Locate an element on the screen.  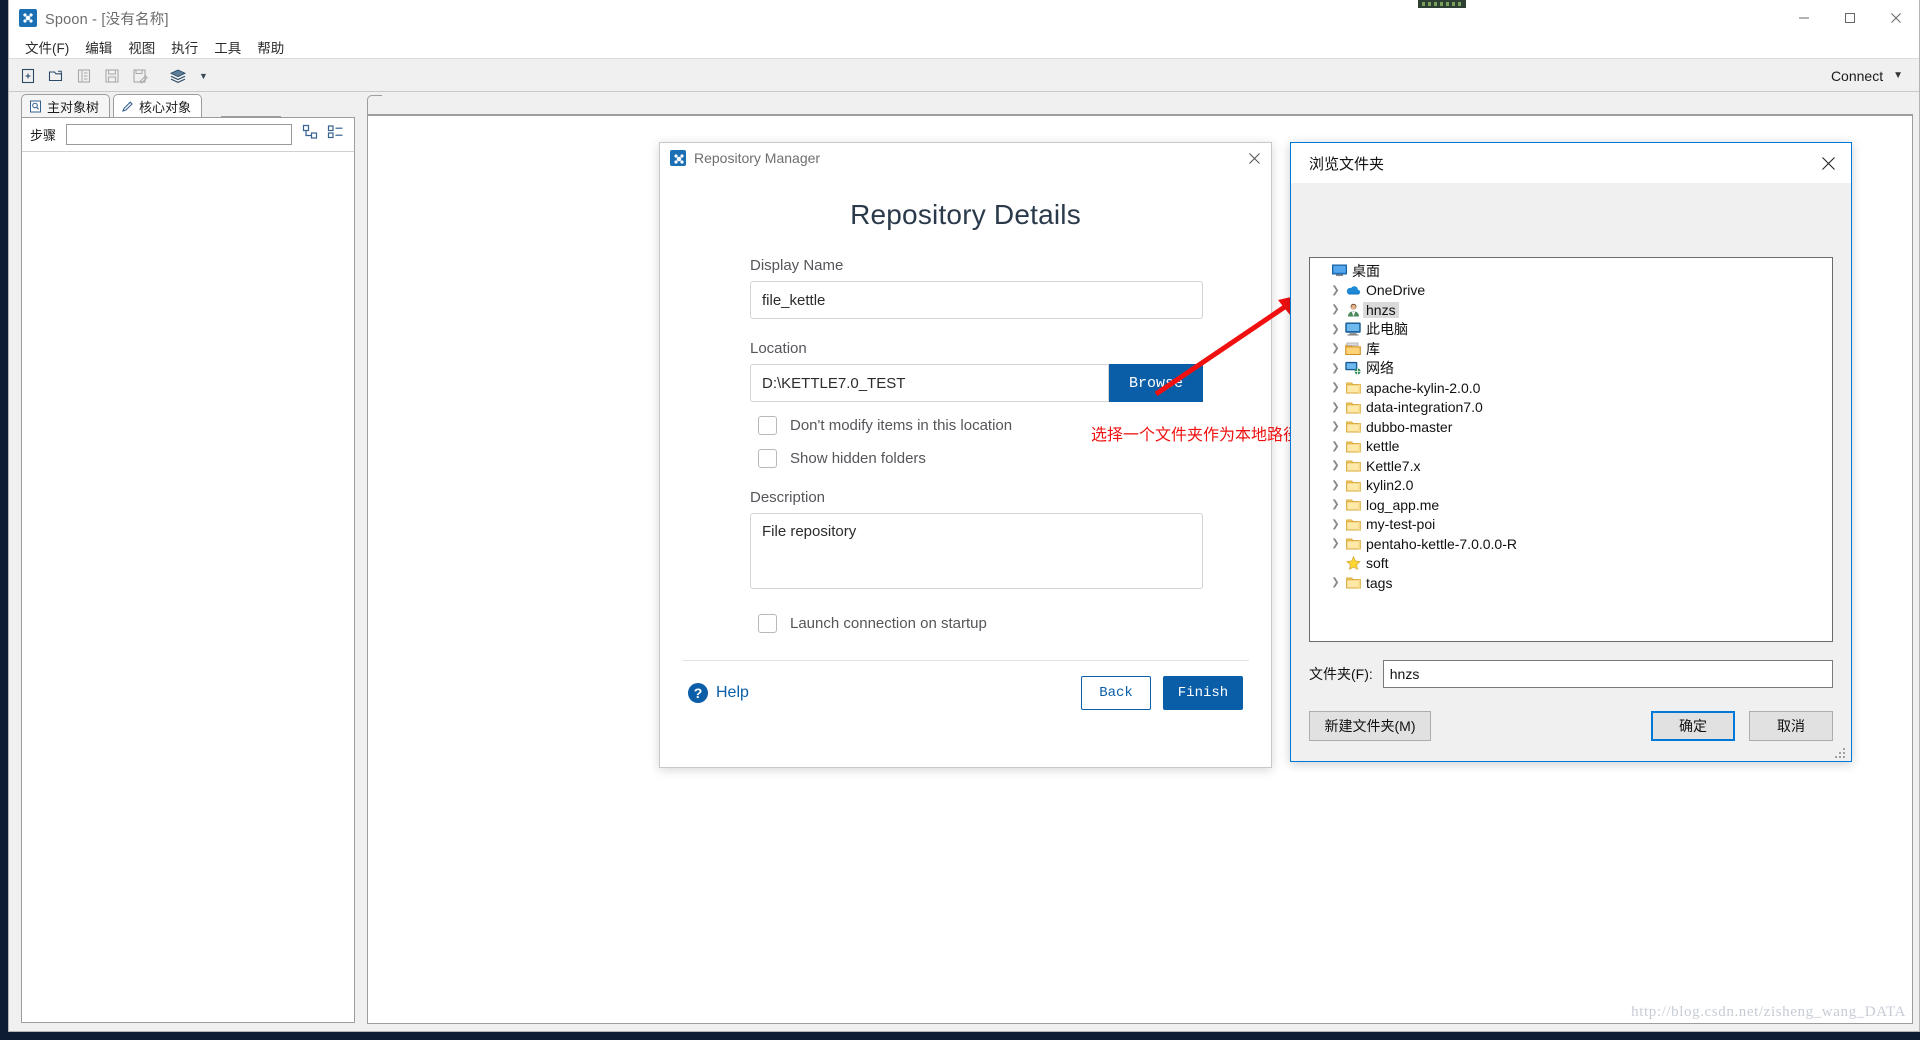
expand-tree-icon is located at coordinates (310, 134).